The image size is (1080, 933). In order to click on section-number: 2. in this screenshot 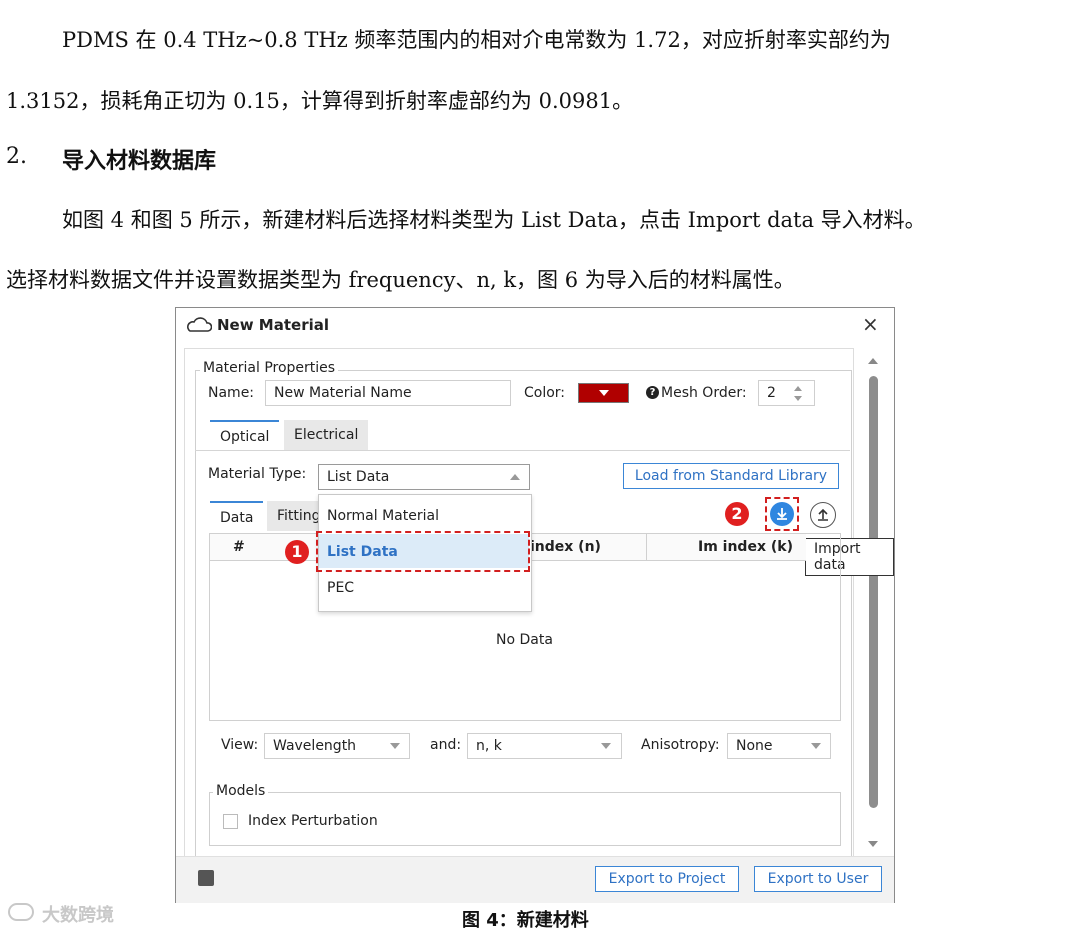, I will do `click(16, 156)`.